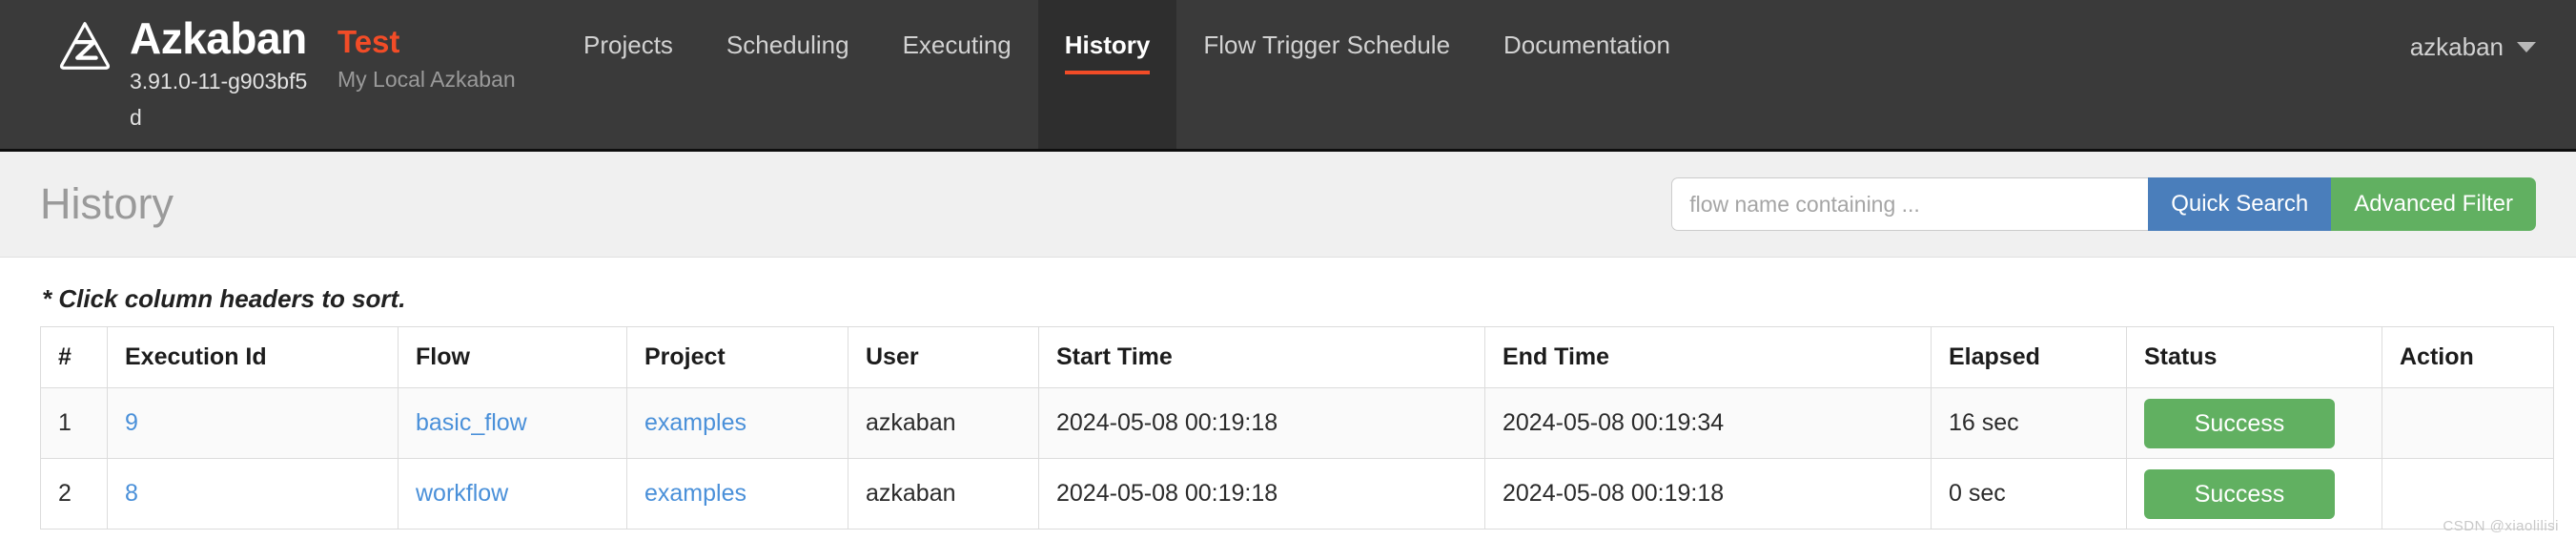 The image size is (2576, 540). What do you see at coordinates (787, 45) in the screenshot?
I see `nav-label: Scheduling` at bounding box center [787, 45].